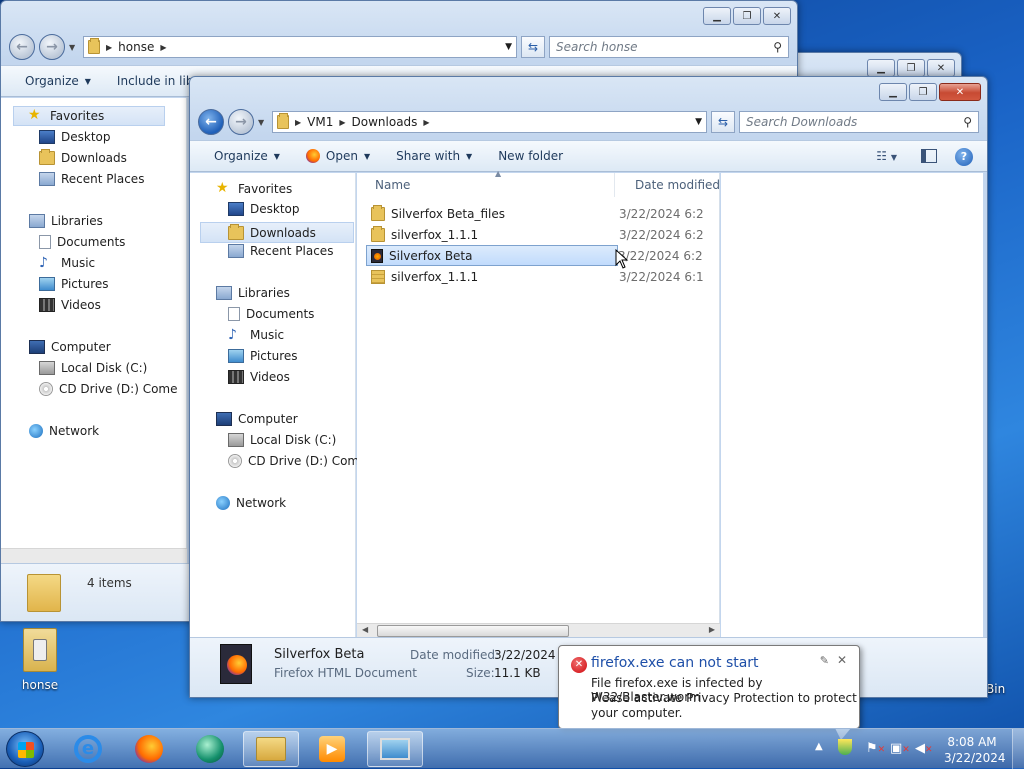 The width and height of the screenshot is (1024, 769). I want to click on music-icon: ♪, so click(232, 335).